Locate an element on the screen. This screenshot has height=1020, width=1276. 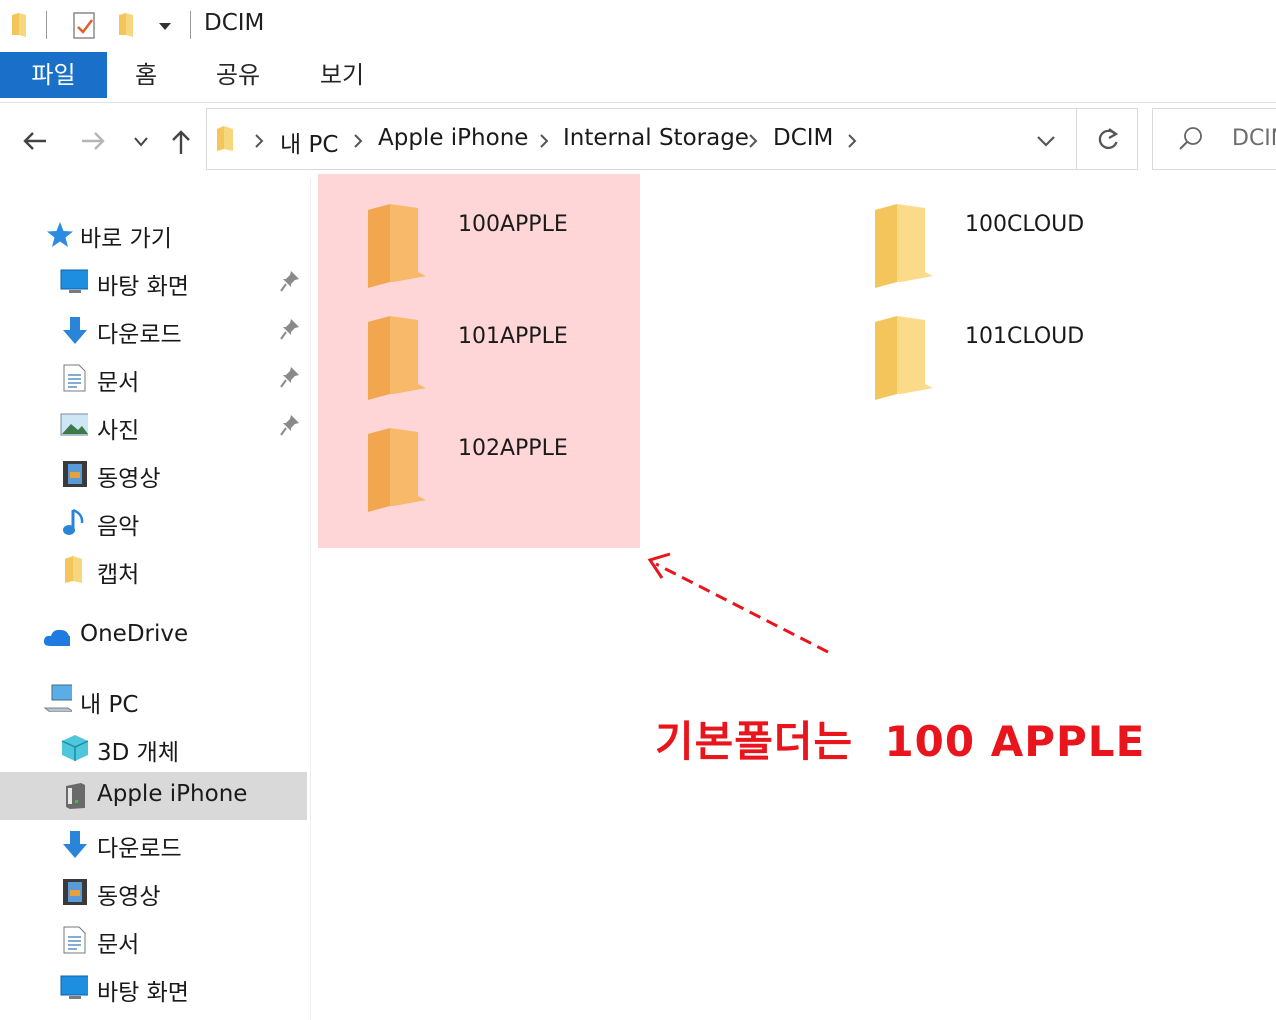
folder-100cloud: 100CLOUD is located at coordinates (977, 232).